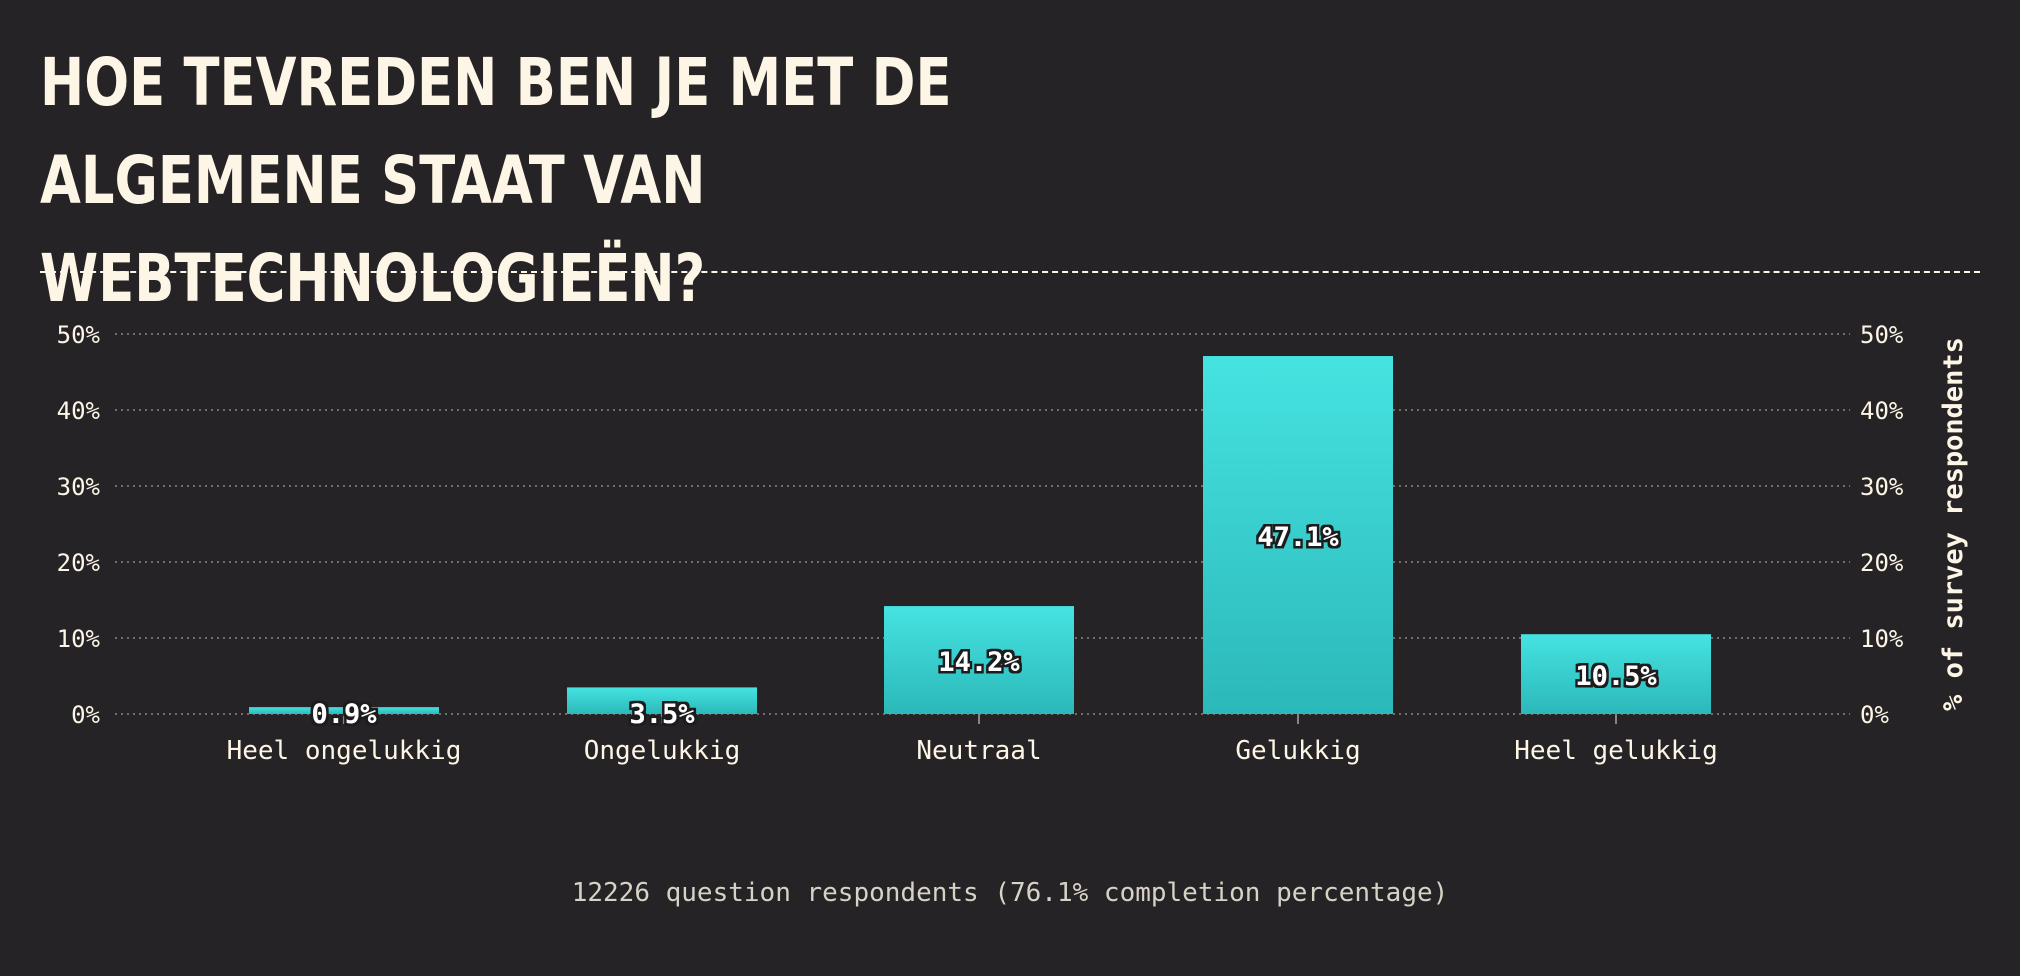 The width and height of the screenshot is (2020, 976). Describe the element at coordinates (1297, 751) in the screenshot. I see `x-tick-label: Gelukkig` at that location.